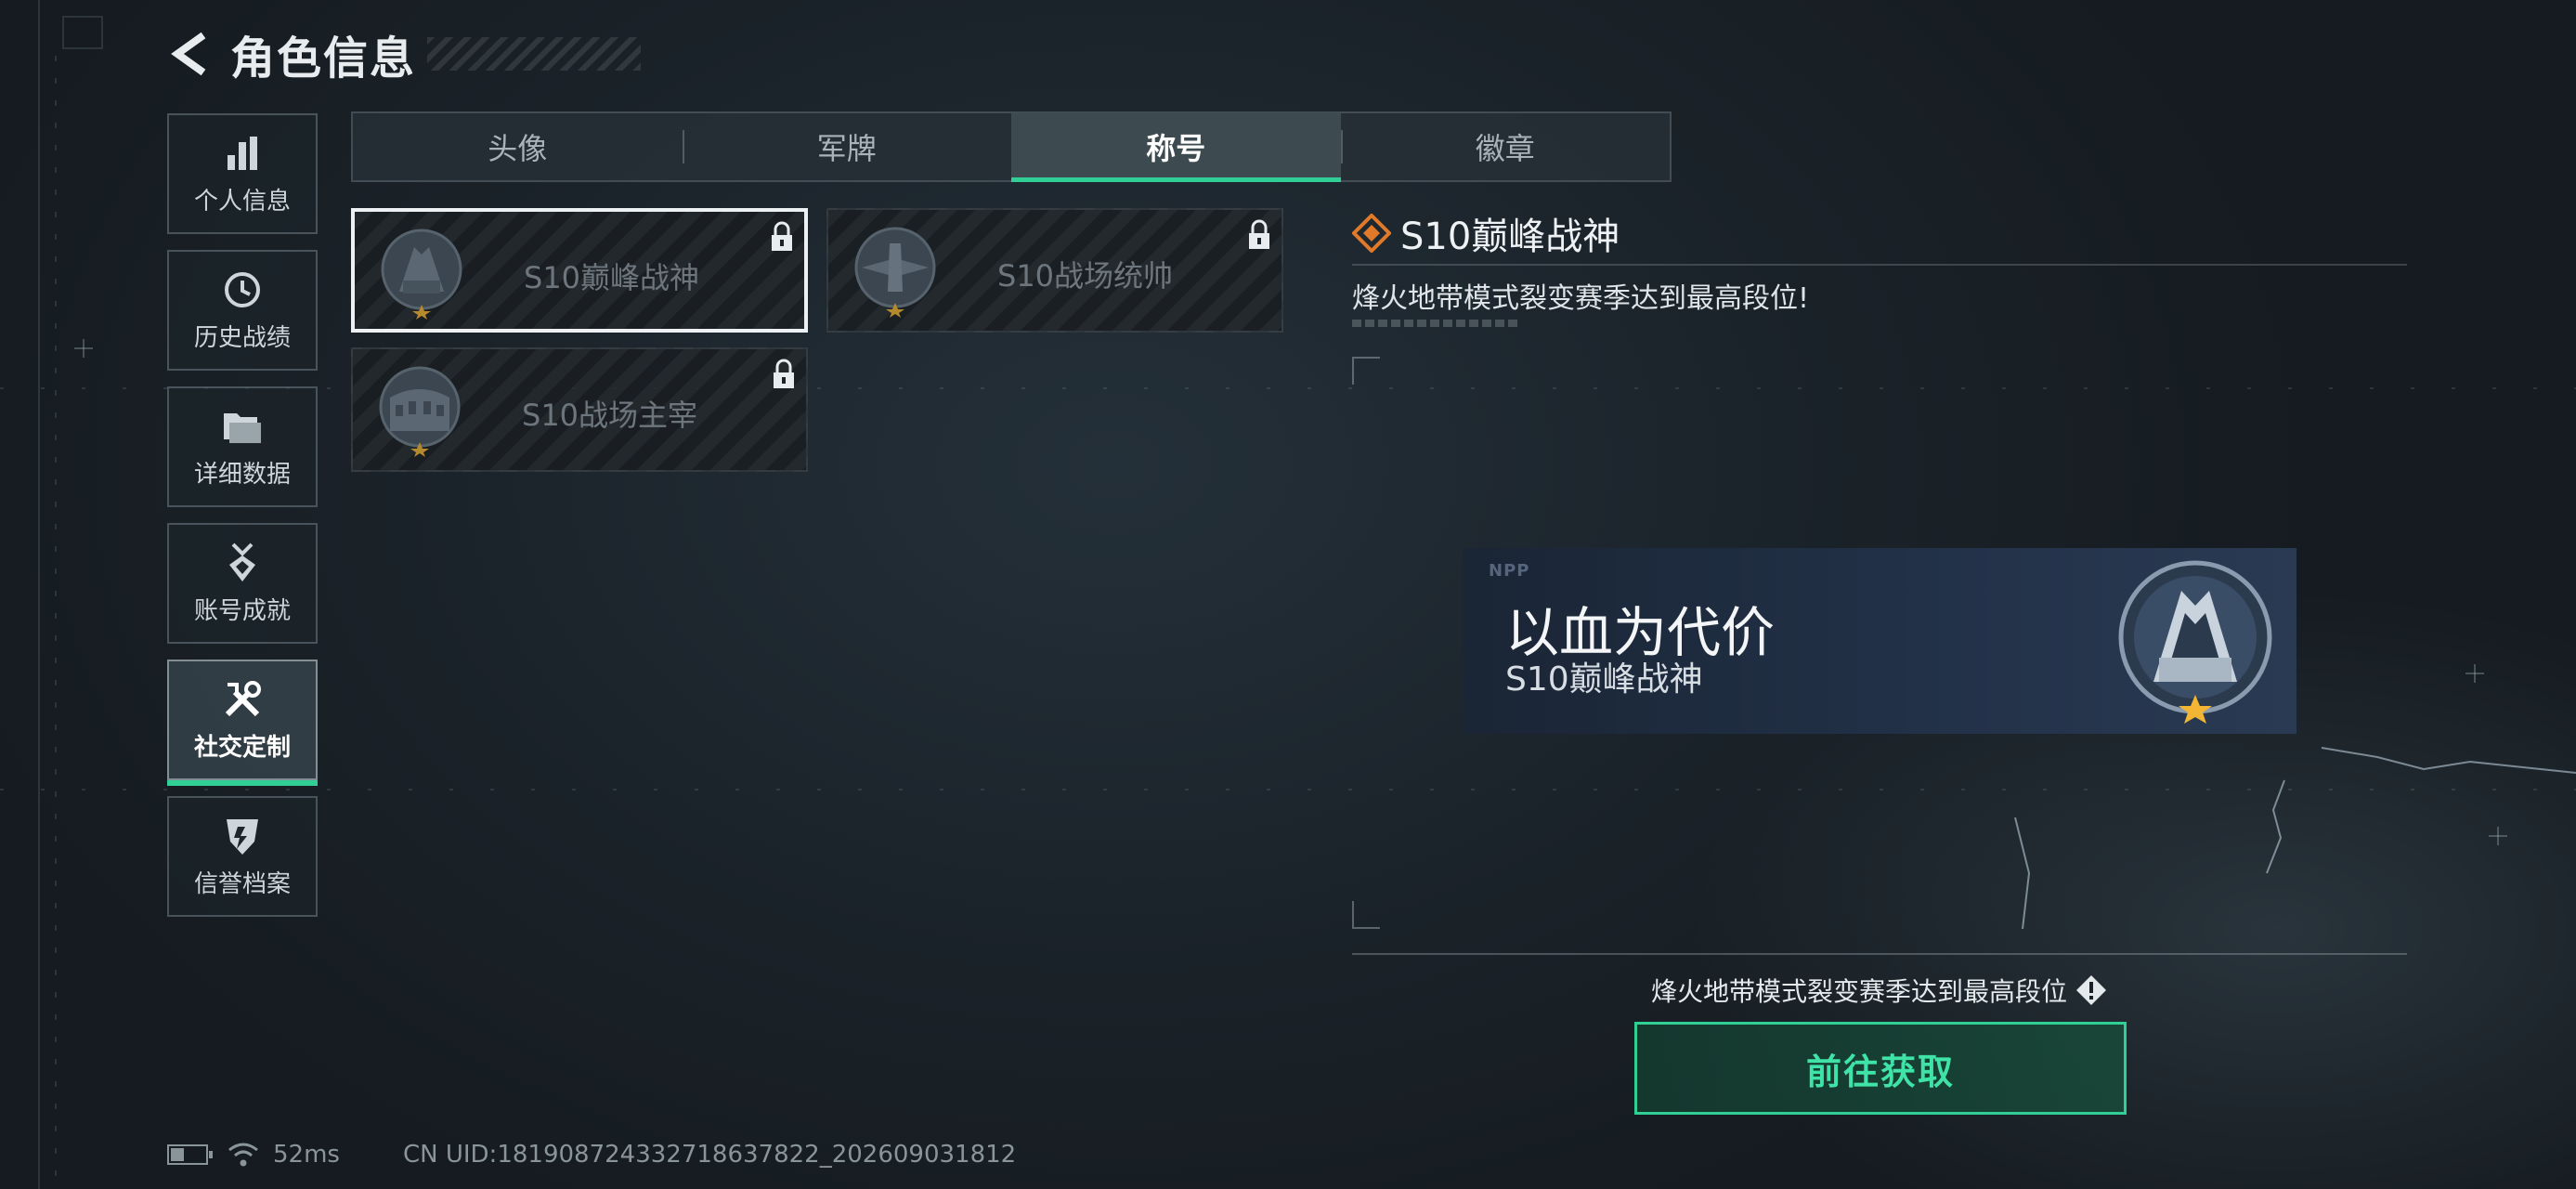  I want to click on rarity-diamond-icon, so click(1372, 233).